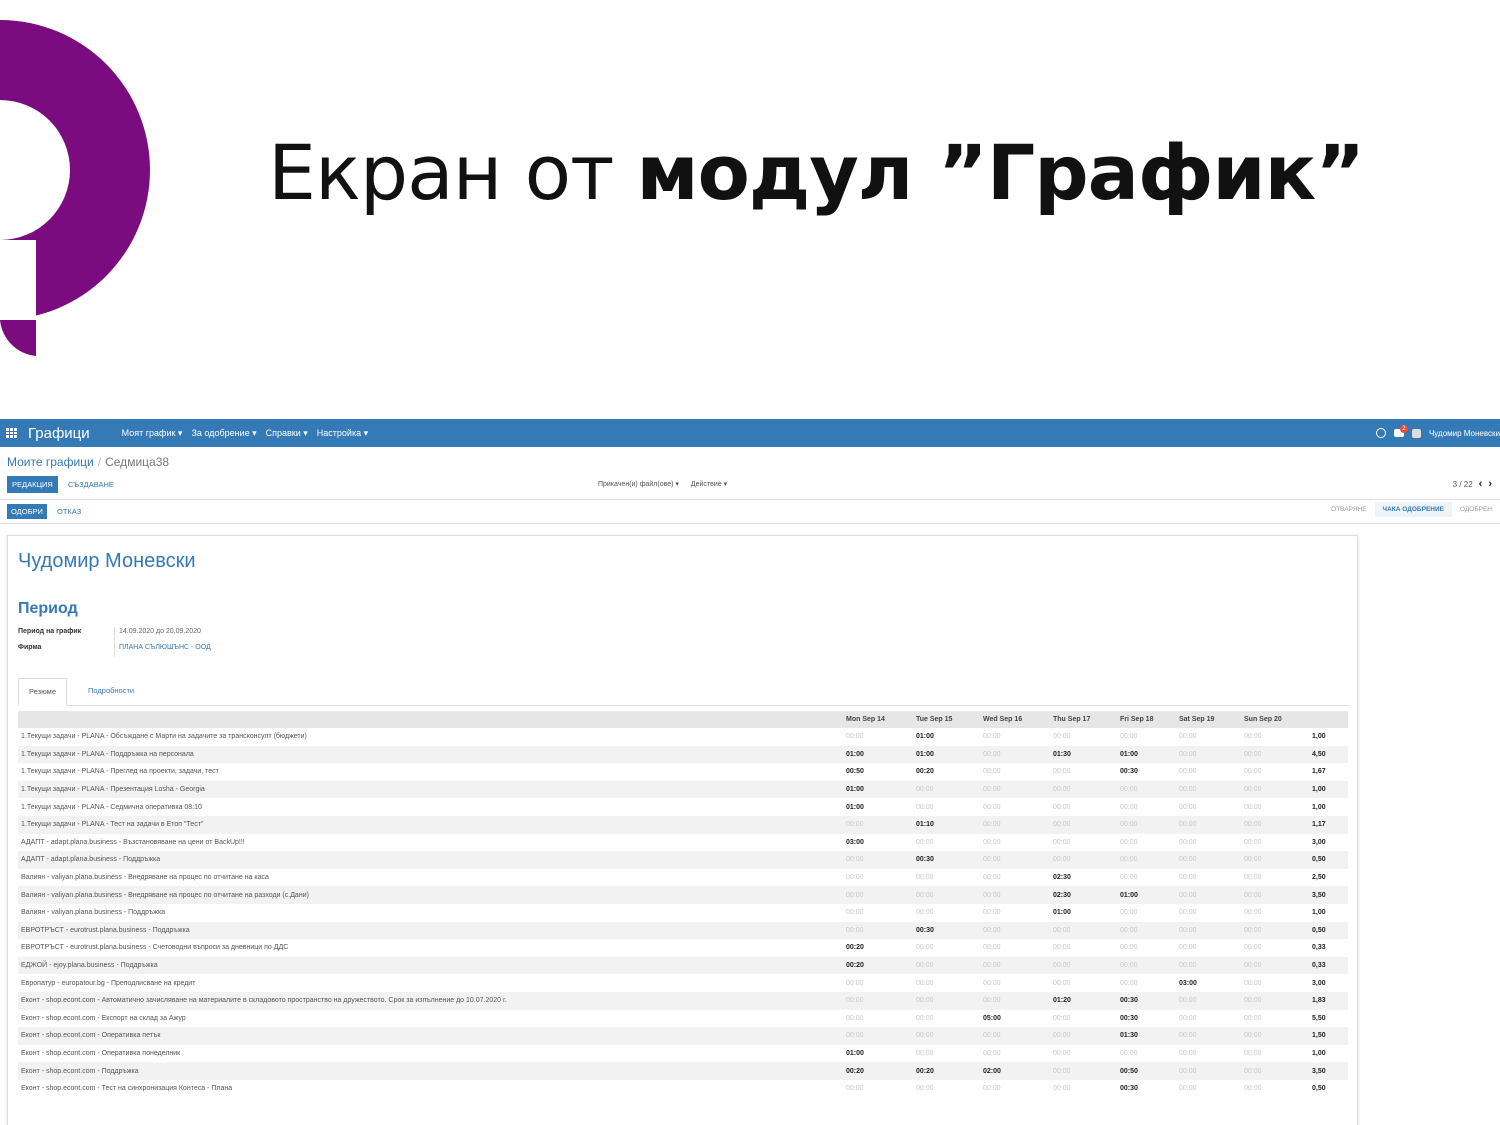 Image resolution: width=1500 pixels, height=1125 pixels. I want to click on time-cell: 01:30, so click(1146, 1036).